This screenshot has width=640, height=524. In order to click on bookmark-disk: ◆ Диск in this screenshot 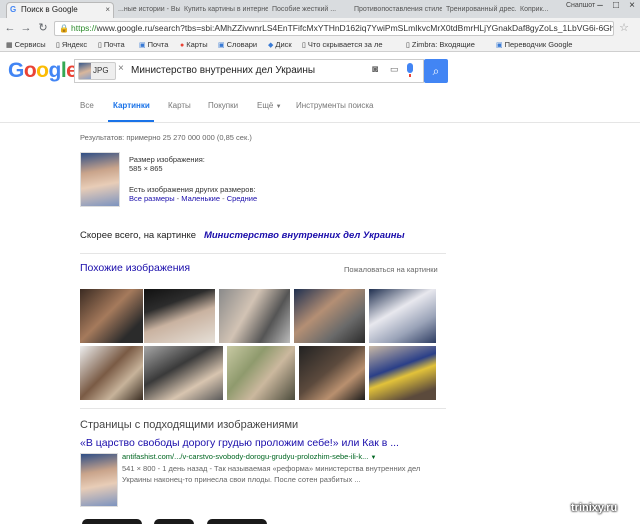, I will do `click(280, 44)`.